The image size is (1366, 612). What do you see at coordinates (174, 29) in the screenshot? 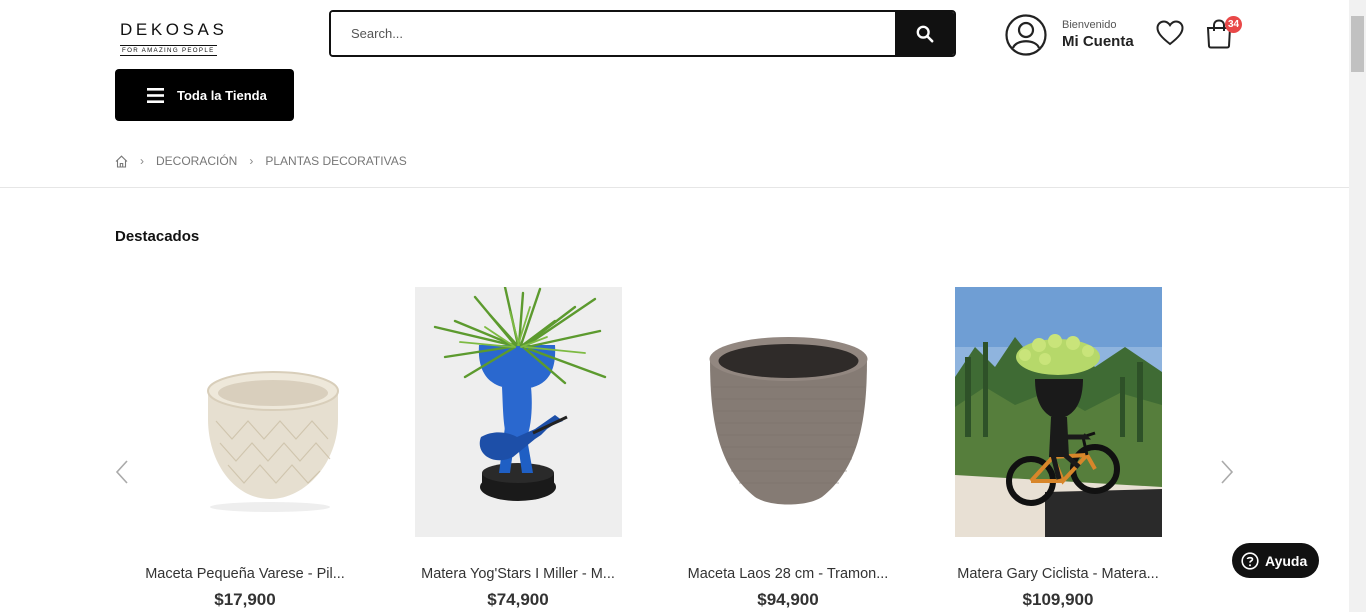
I see `logo-main-text: DEKOSAS` at bounding box center [174, 29].